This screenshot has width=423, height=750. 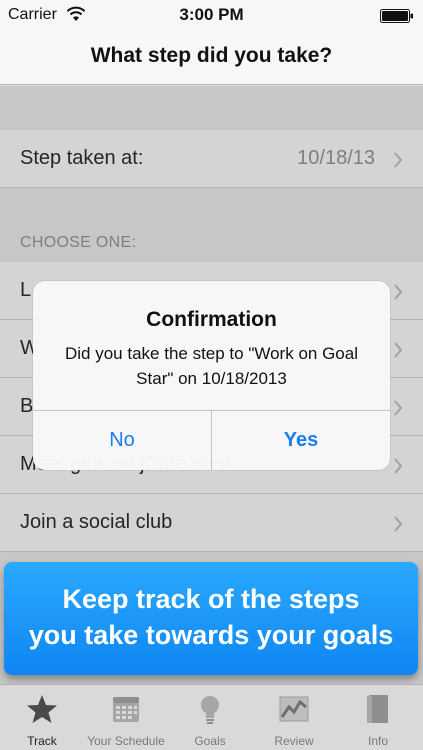 I want to click on status-time: 3:00 PM, so click(x=211, y=14).